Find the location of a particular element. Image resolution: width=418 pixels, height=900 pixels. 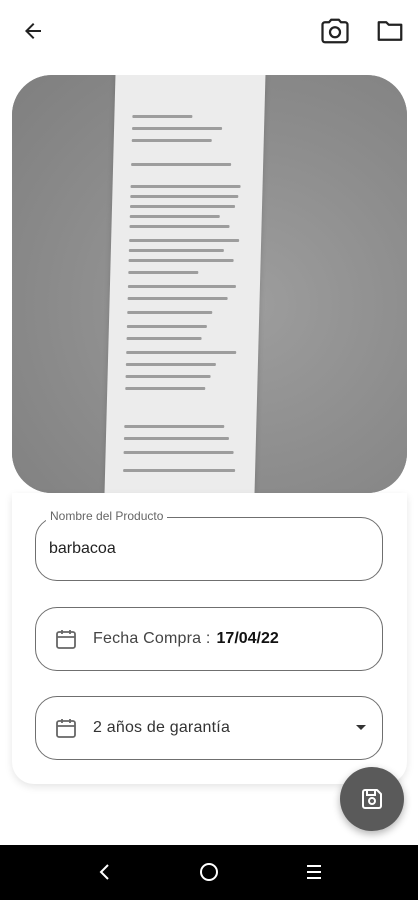

back-button is located at coordinates (33, 31).